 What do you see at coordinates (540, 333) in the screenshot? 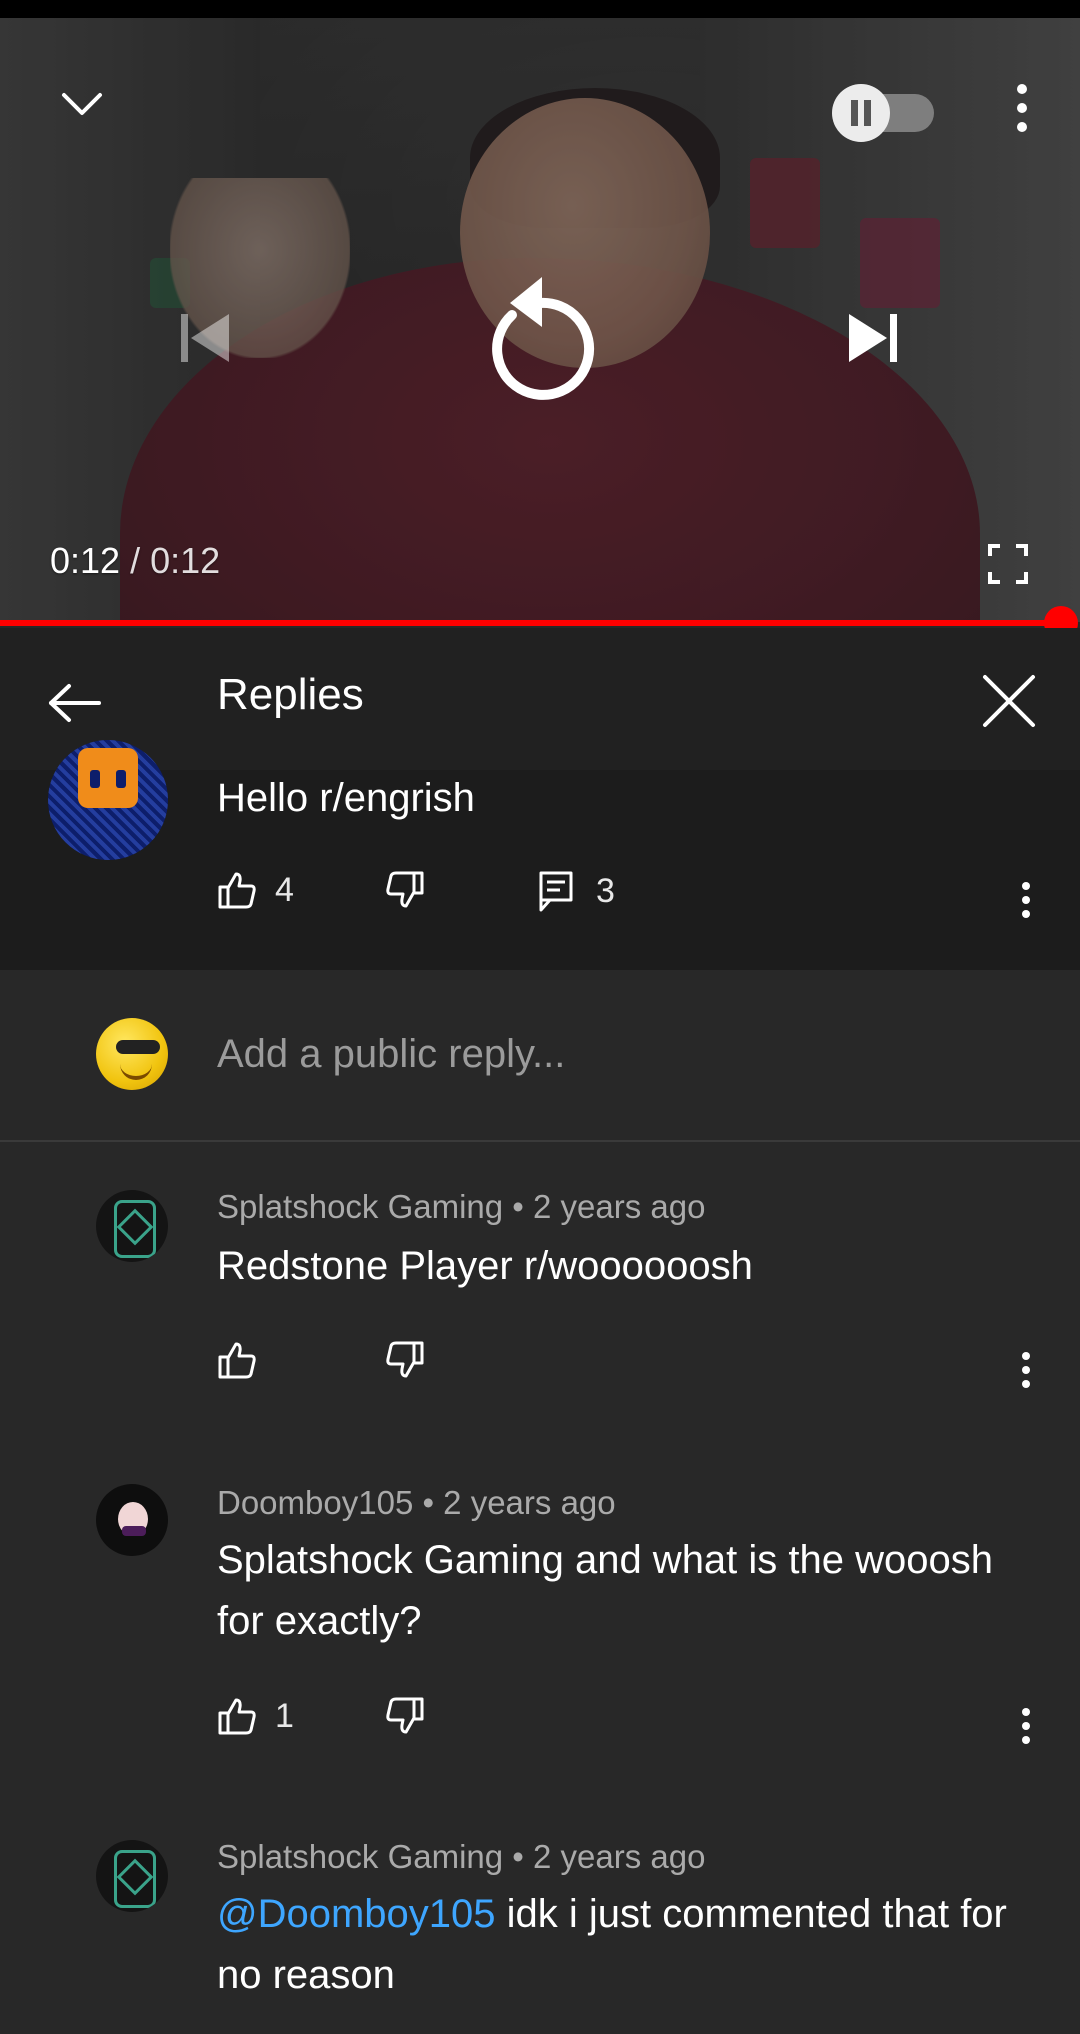
I see `replay-icon` at bounding box center [540, 333].